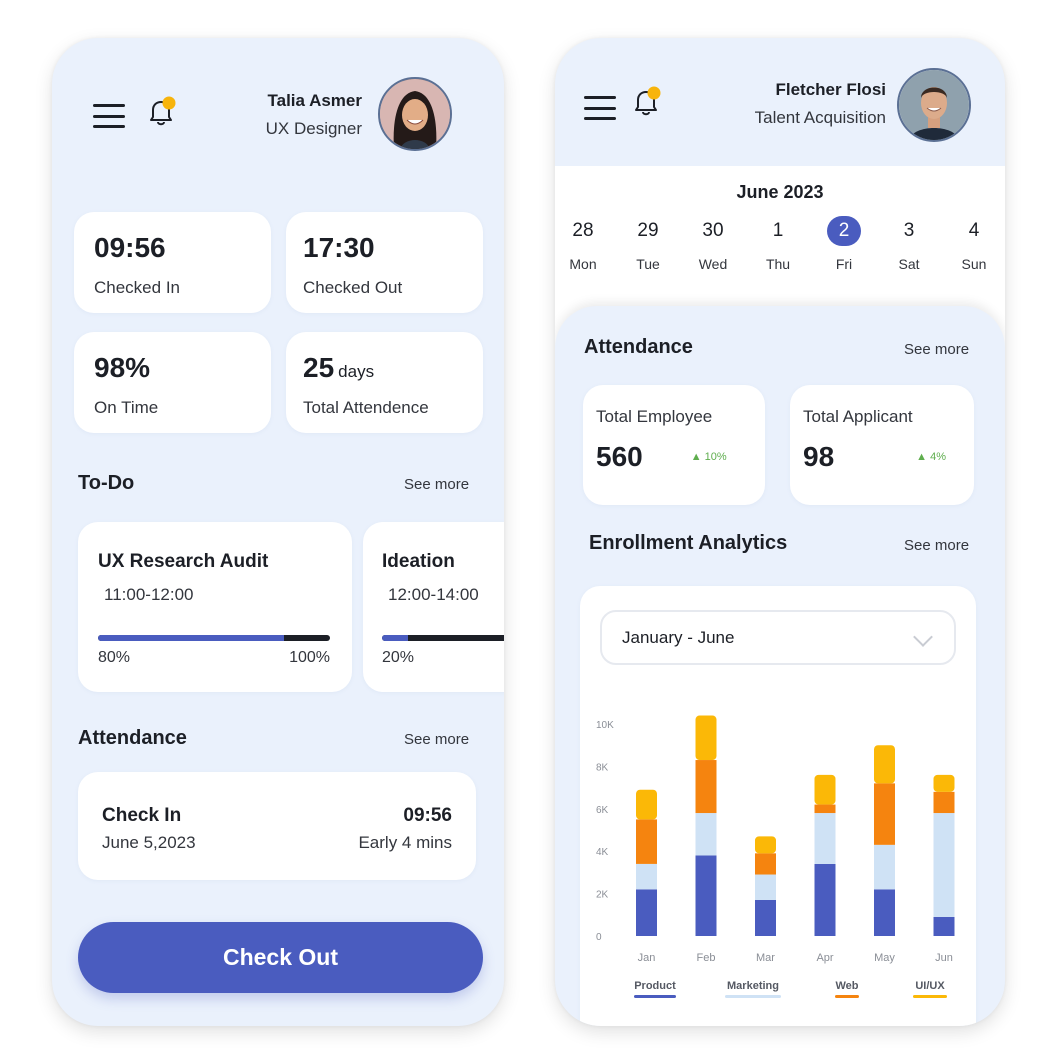  What do you see at coordinates (884, 764) in the screenshot?
I see `bar-segment-uiux-may` at bounding box center [884, 764].